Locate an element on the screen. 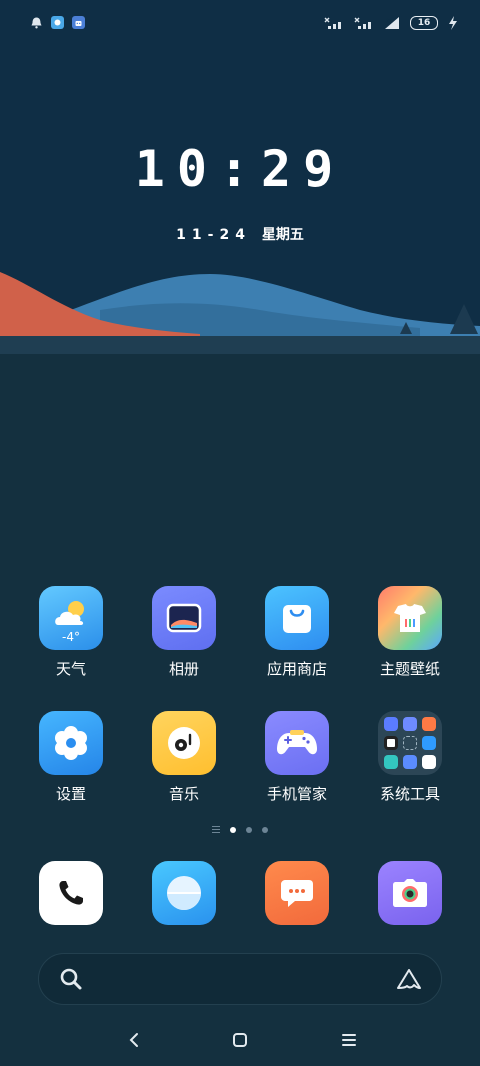 Image resolution: width=480 pixels, height=1066 pixels. app-label-phone-manager: 手机管家 is located at coordinates (296, 794).